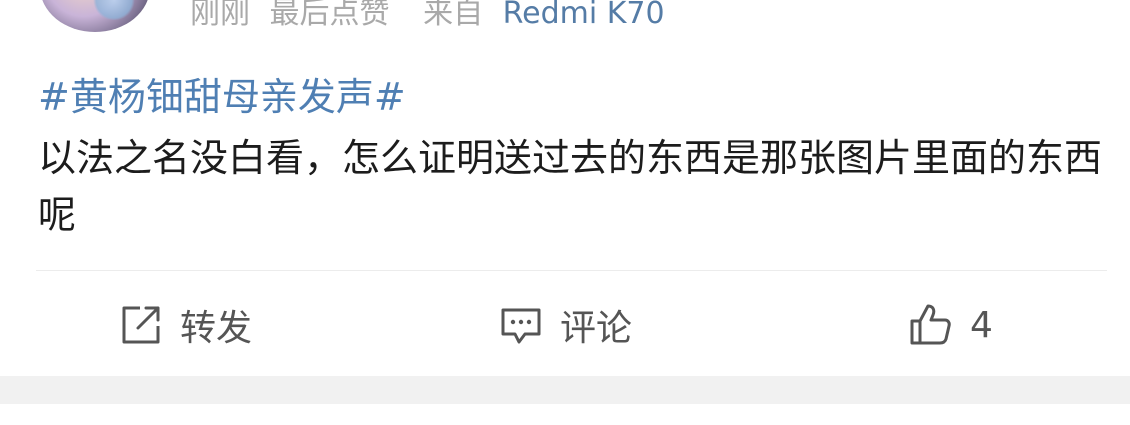 This screenshot has height=425, width=1130. Describe the element at coordinates (596, 328) in the screenshot. I see `comment-label: 评论` at that location.